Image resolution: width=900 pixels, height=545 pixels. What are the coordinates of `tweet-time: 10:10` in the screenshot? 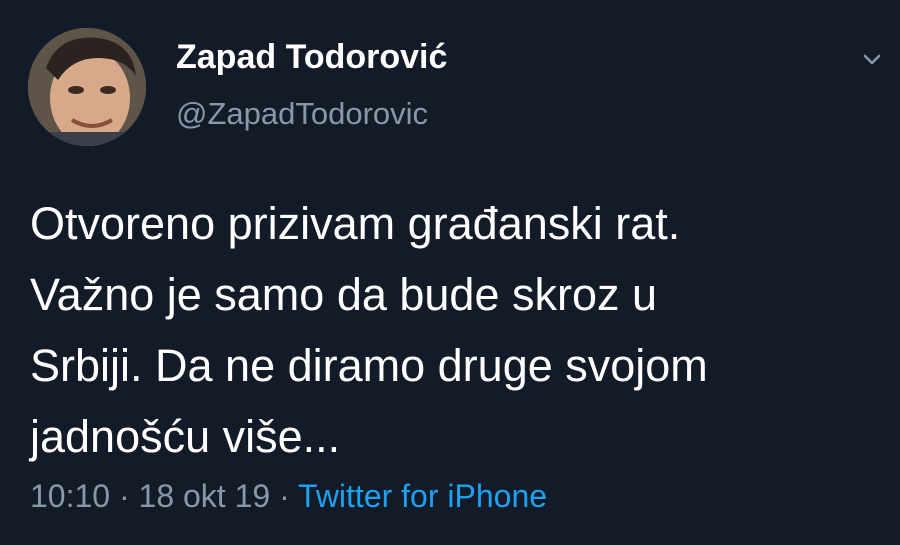 It's located at (70, 496).